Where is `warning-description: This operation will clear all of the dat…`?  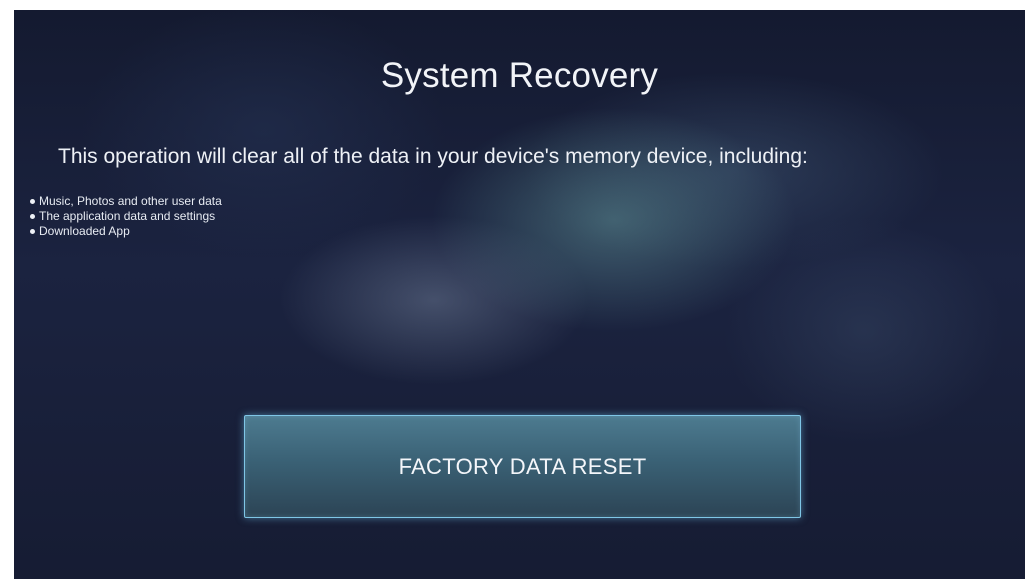 warning-description: This operation will clear all of the dat… is located at coordinates (433, 156).